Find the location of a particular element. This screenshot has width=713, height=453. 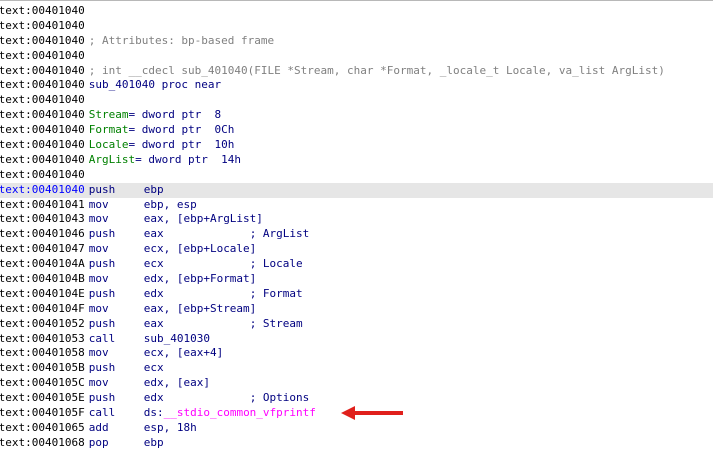

auto-comment: ; Format is located at coordinates (276, 293).